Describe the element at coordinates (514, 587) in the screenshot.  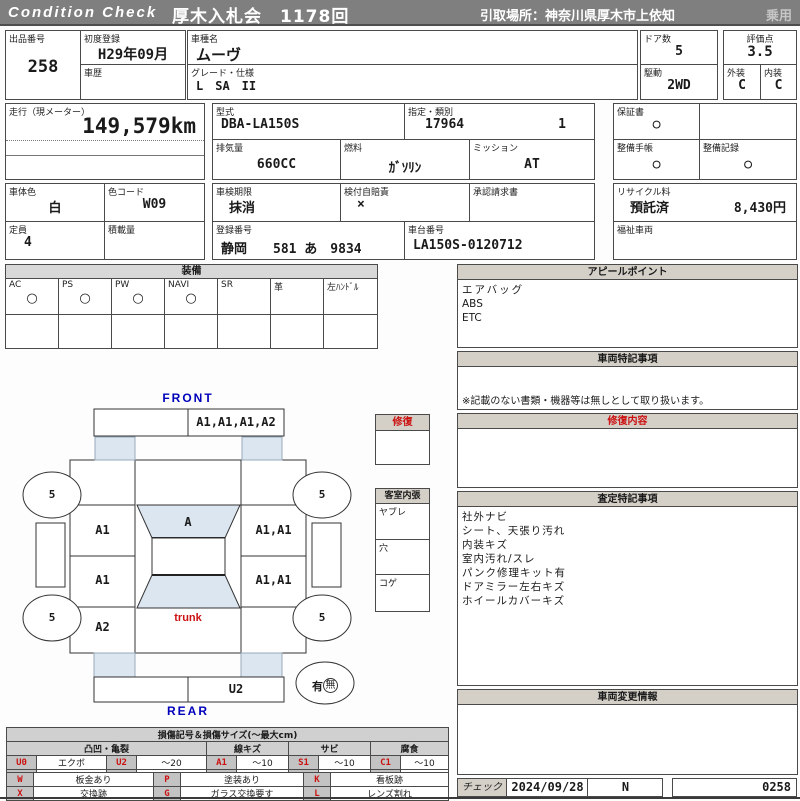
I see `assessment-item: ドアミラー左右キズ` at that location.